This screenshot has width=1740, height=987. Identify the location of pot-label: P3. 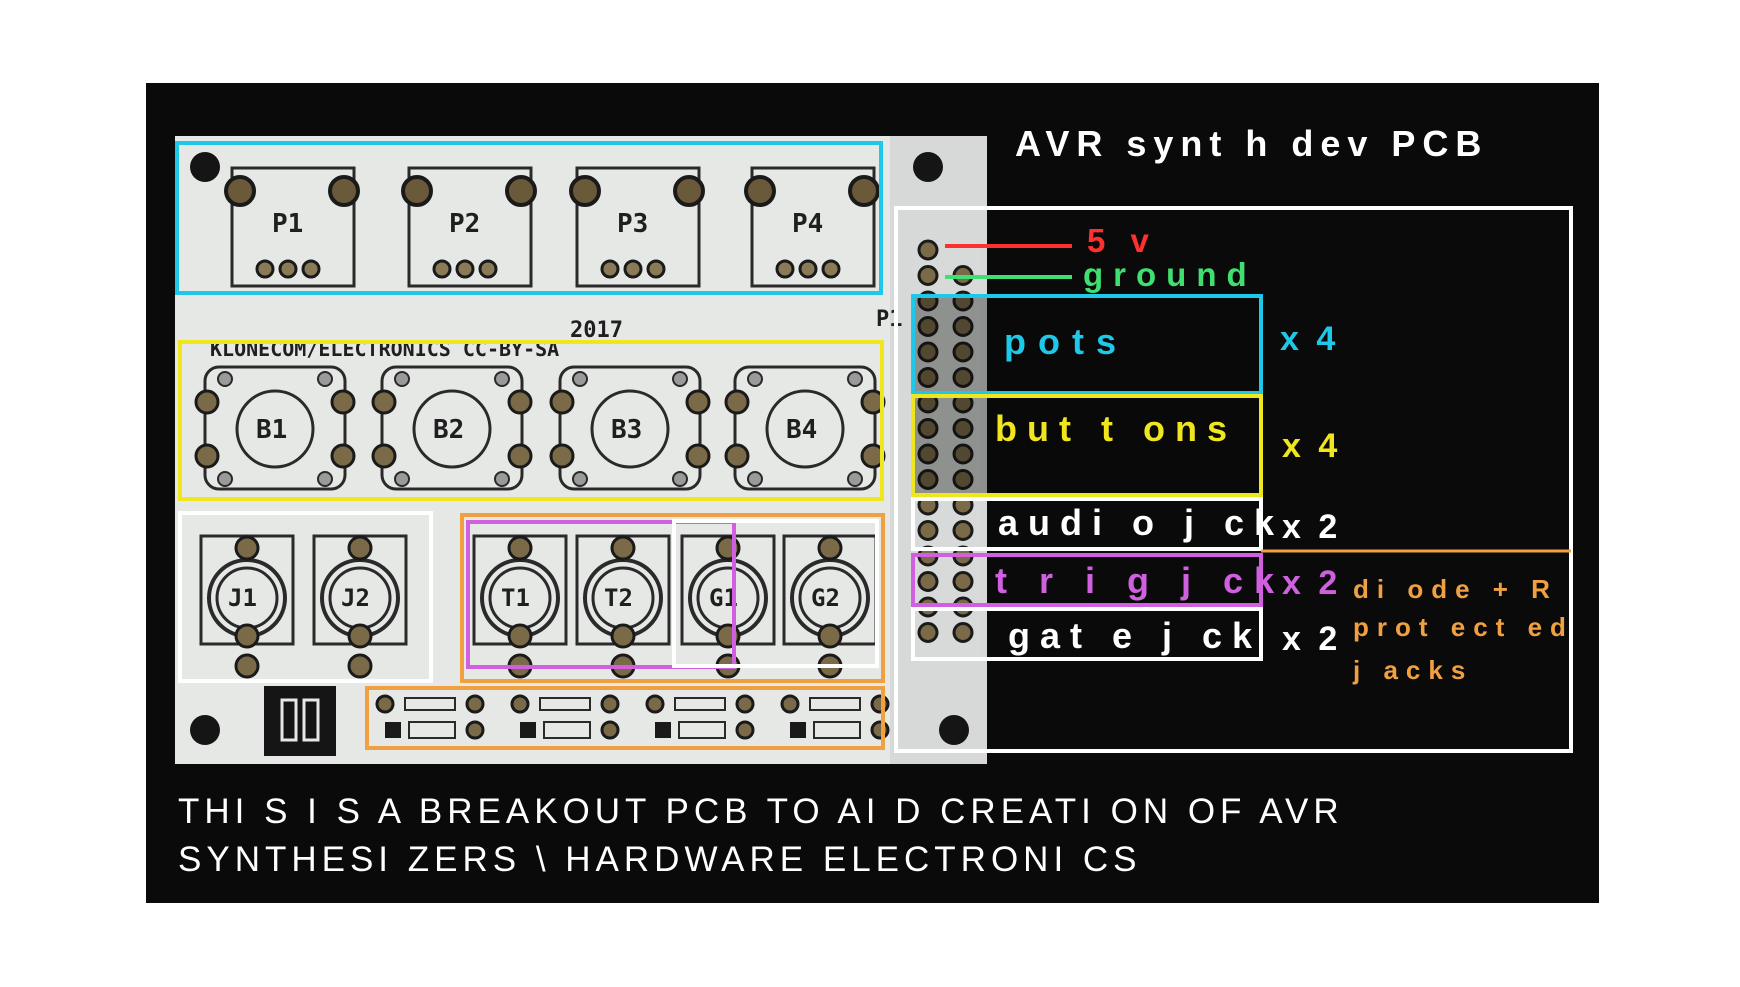
(632, 224).